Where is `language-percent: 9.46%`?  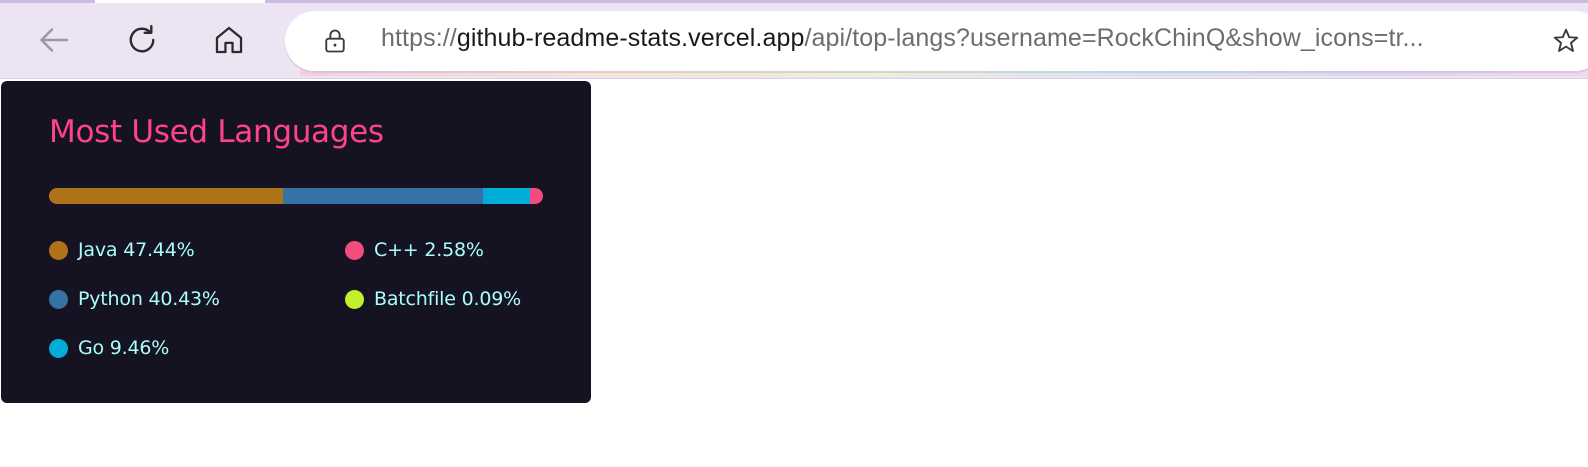
language-percent: 9.46% is located at coordinates (139, 348).